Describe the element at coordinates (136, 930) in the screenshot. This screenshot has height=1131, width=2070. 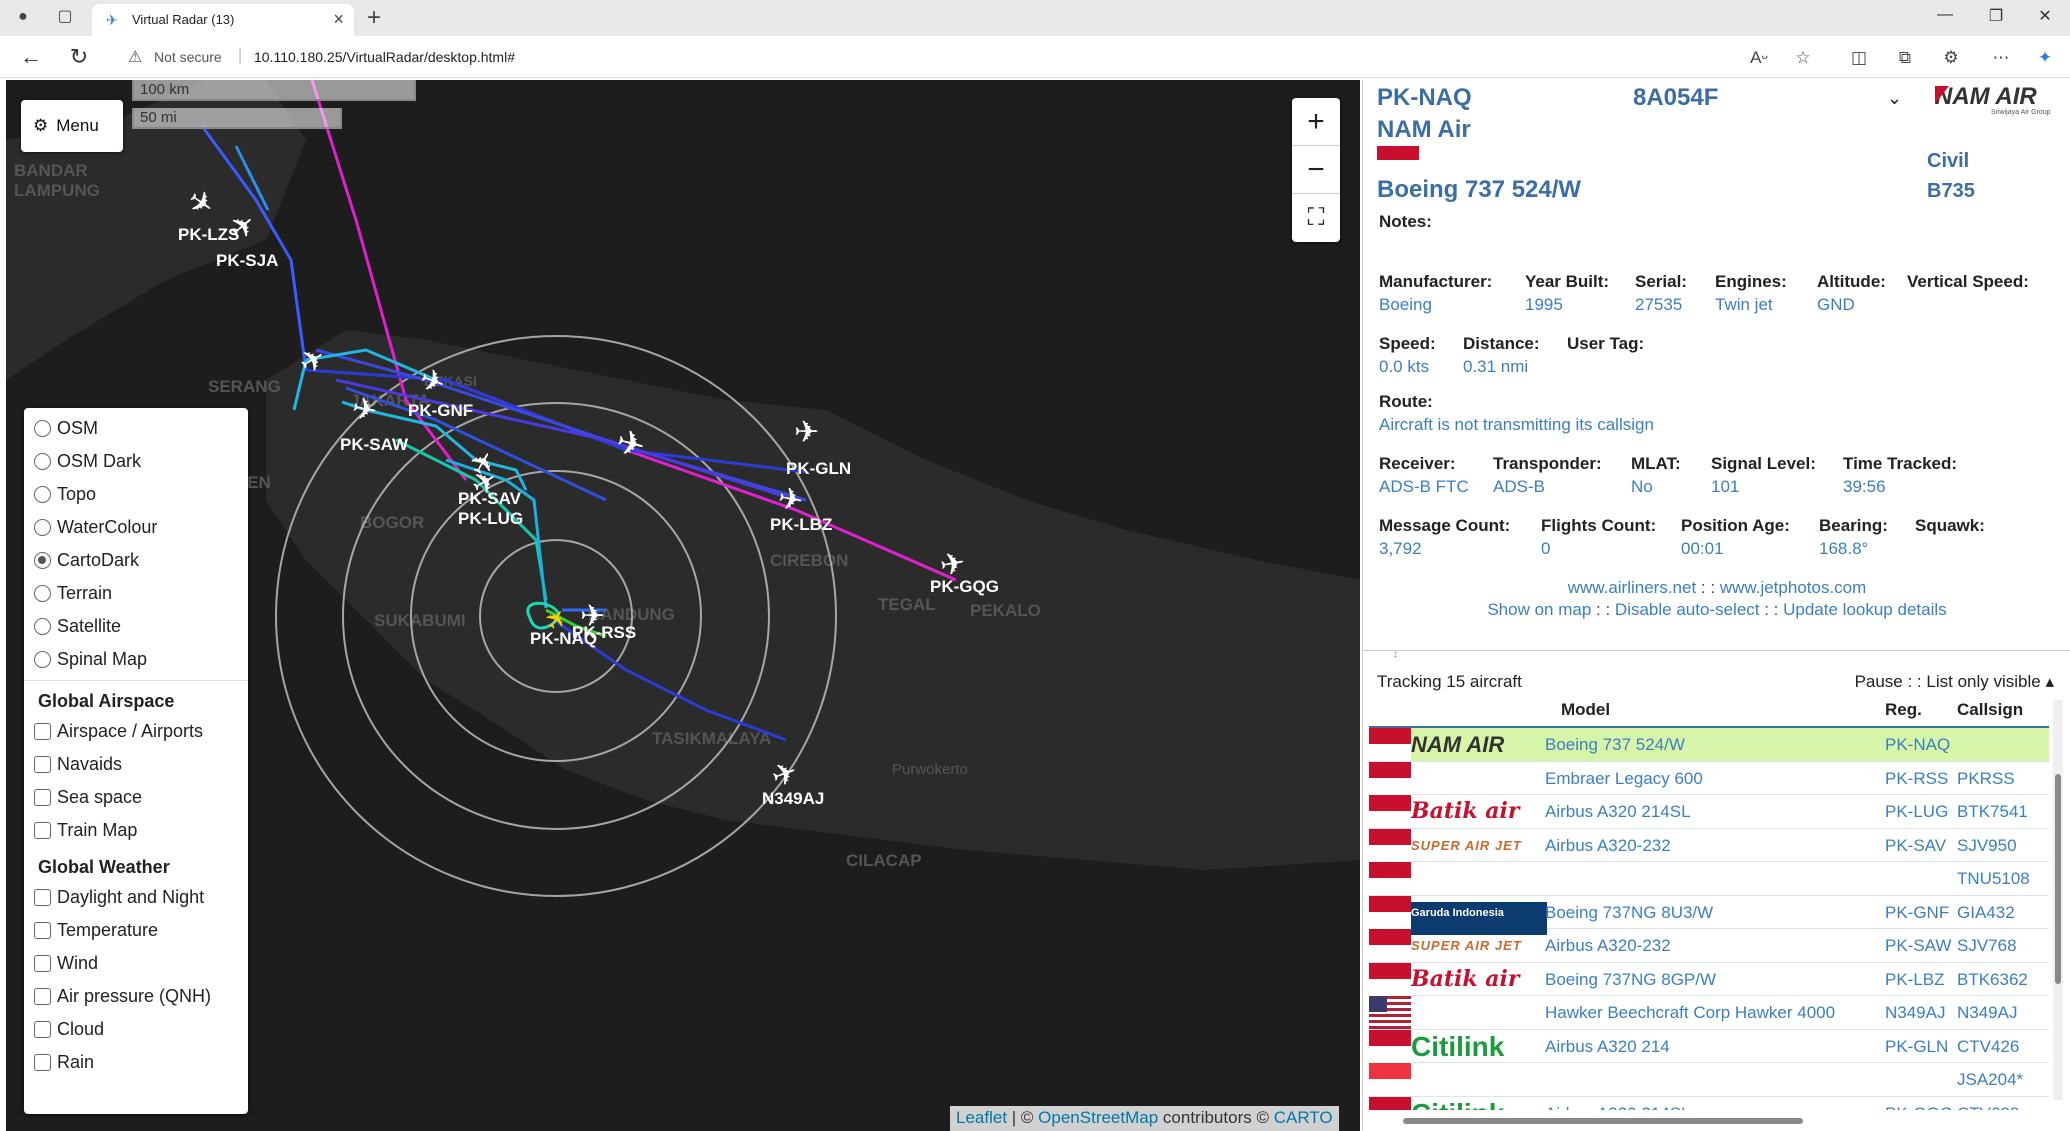
I see `overlay-temperature: Temperature` at that location.